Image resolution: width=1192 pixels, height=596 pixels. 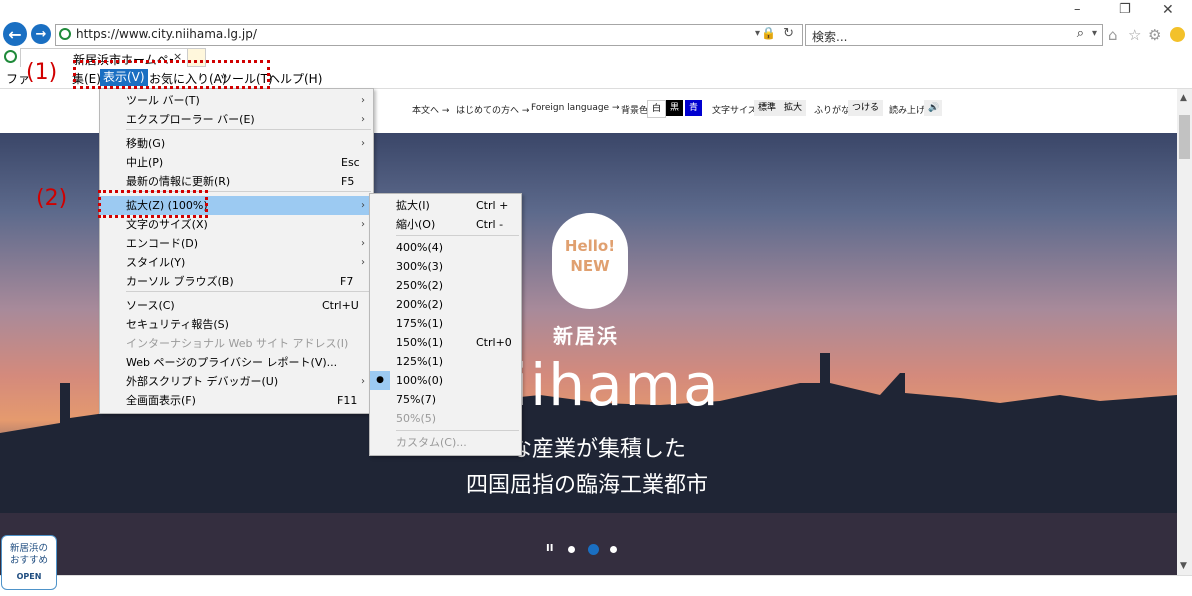 What do you see at coordinates (1184, 137) in the screenshot?
I see `scroll-thumb` at bounding box center [1184, 137].